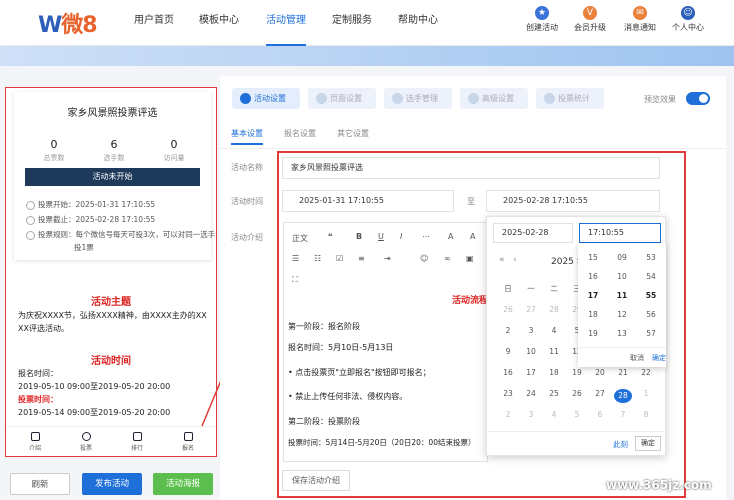 The width and height of the screenshot is (734, 500). What do you see at coordinates (600, 372) in the screenshot?
I see `calendar-day: 20` at bounding box center [600, 372].